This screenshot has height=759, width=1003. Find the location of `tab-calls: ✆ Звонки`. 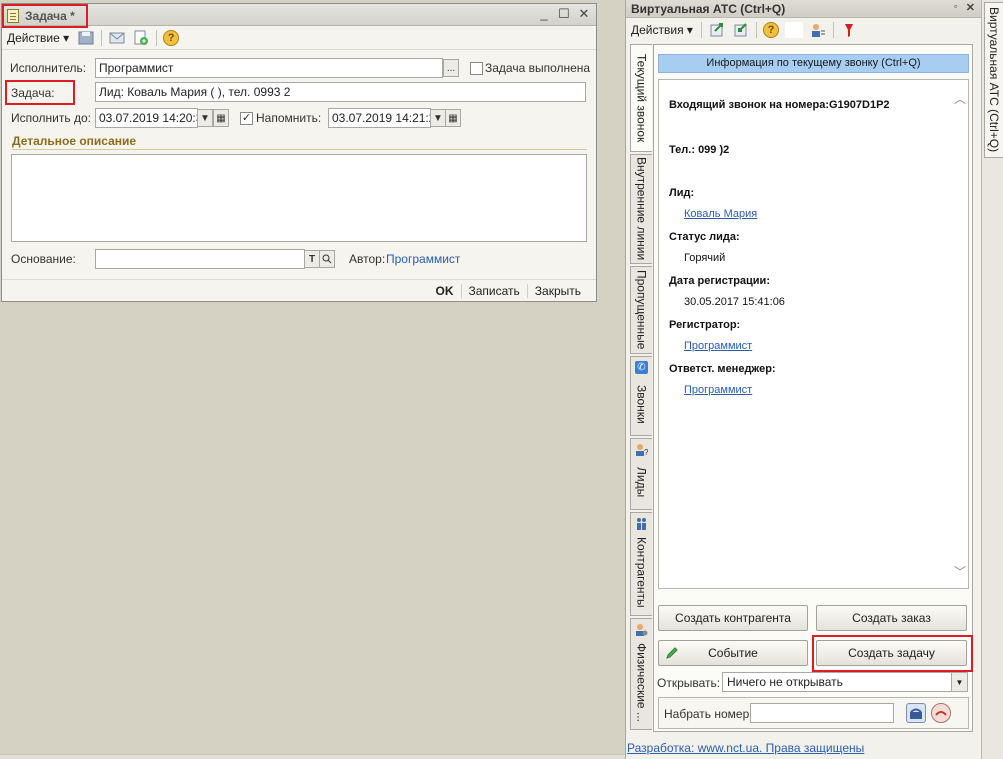

tab-calls: ✆ Звонки is located at coordinates (641, 396).